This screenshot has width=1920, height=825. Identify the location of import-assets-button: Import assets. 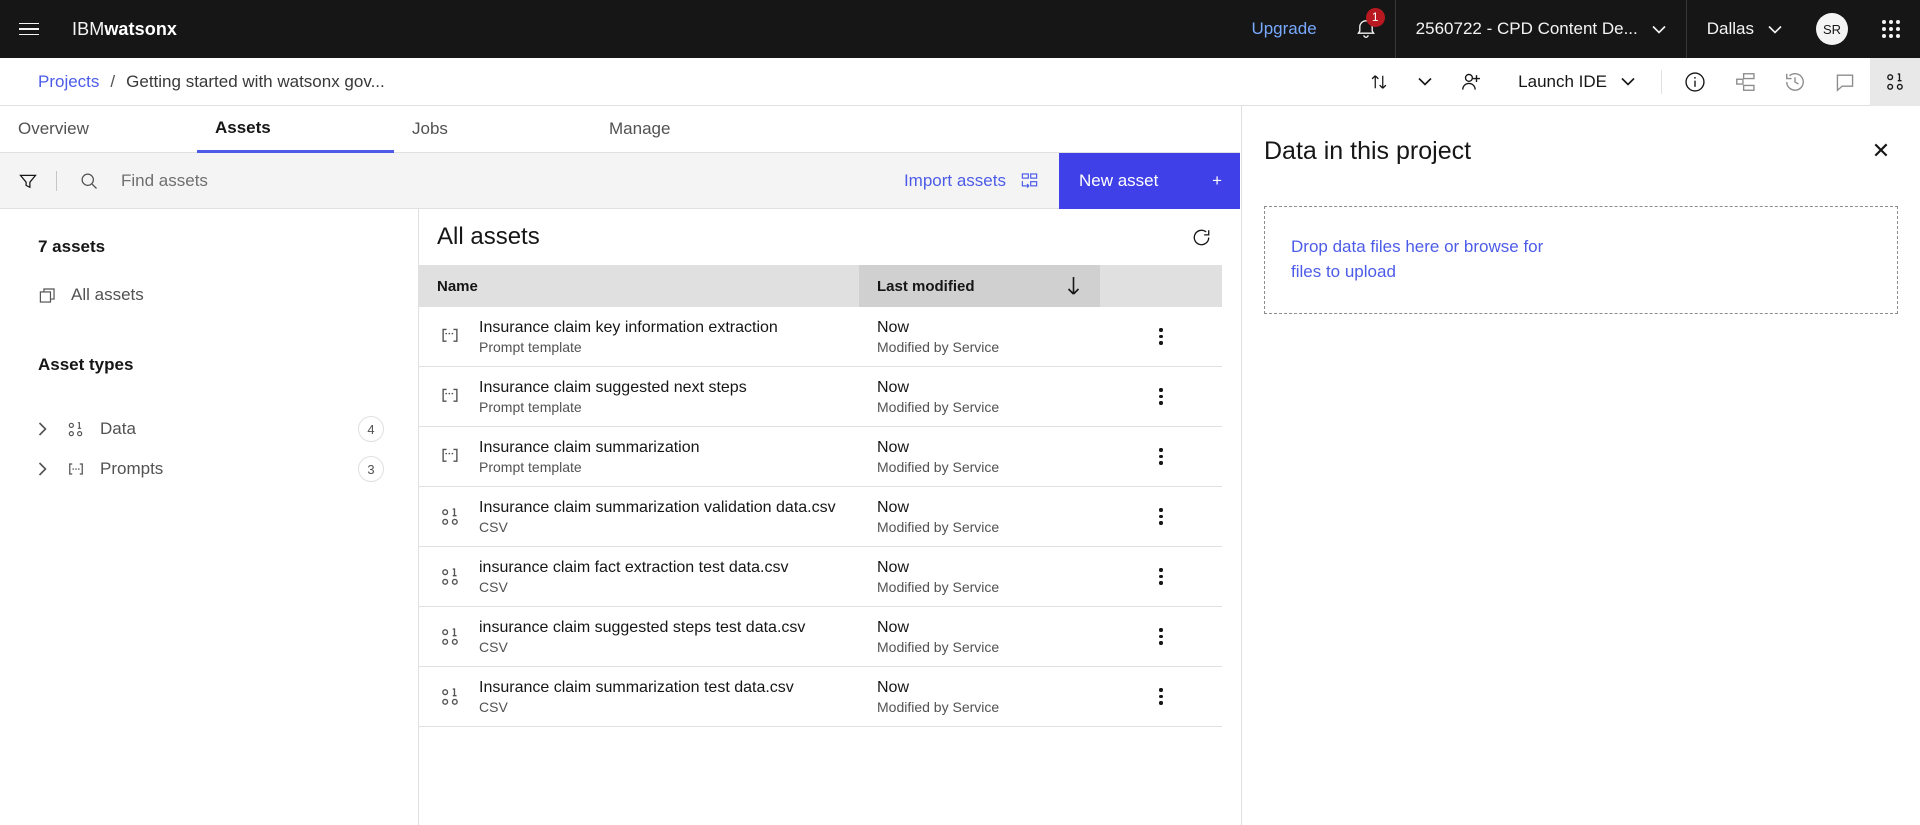
(971, 181).